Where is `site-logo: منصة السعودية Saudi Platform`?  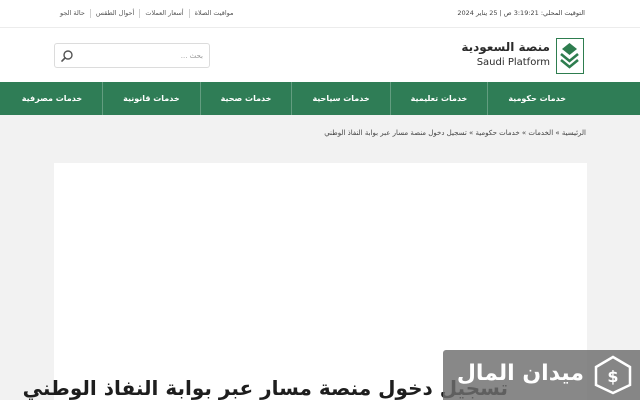
site-logo: منصة السعودية Saudi Platform is located at coordinates (522, 56).